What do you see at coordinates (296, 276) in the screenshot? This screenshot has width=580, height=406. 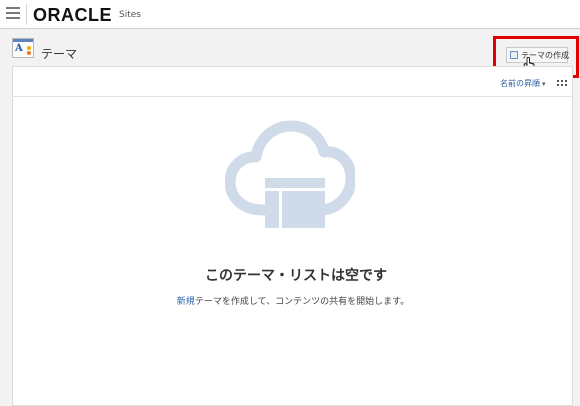 I see `empty-state-title: このテーマ・リストは空です` at bounding box center [296, 276].